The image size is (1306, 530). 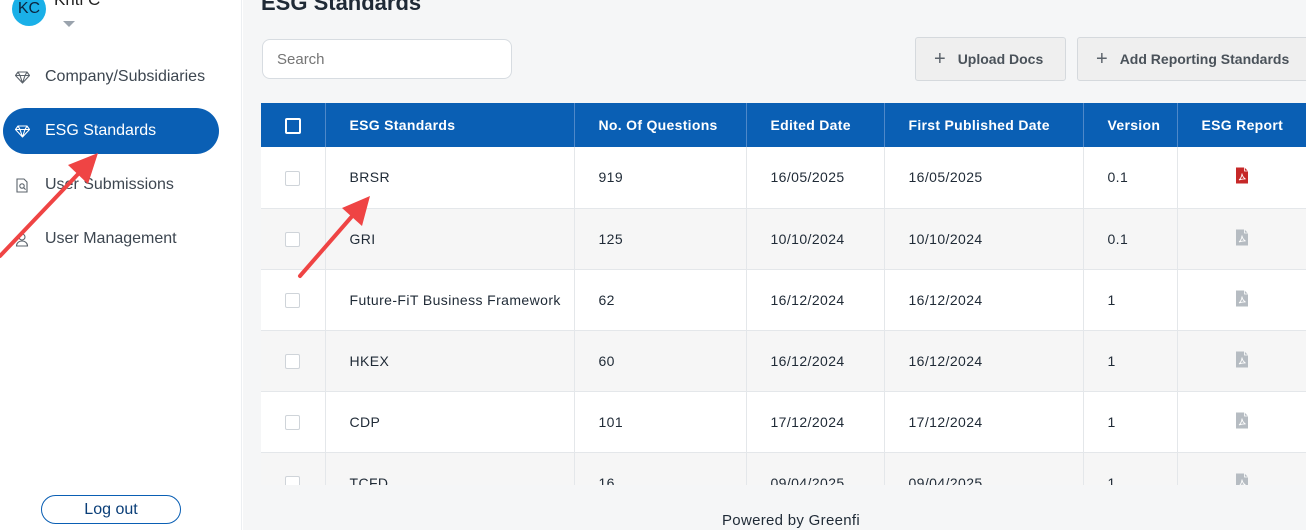 What do you see at coordinates (815, 178) in the screenshot?
I see `table-cell-edited: 16/05/2025` at bounding box center [815, 178].